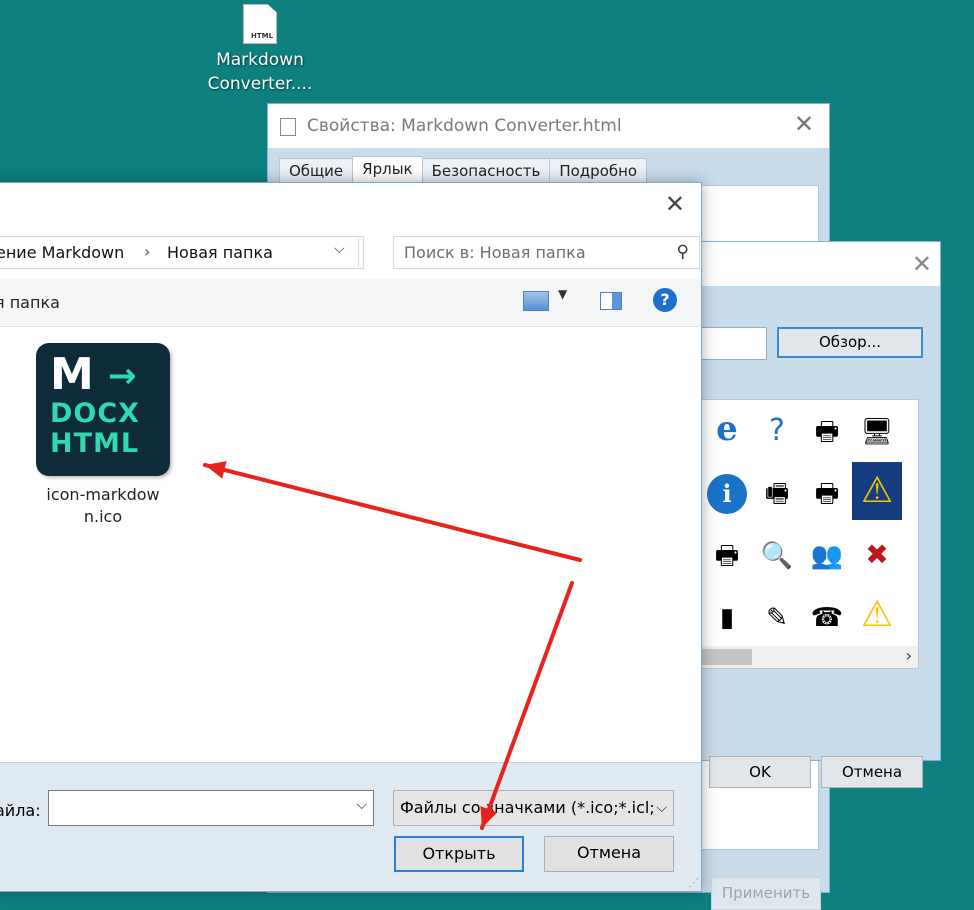  What do you see at coordinates (877, 429) in the screenshot?
I see `computer-icon: 🖥` at bounding box center [877, 429].